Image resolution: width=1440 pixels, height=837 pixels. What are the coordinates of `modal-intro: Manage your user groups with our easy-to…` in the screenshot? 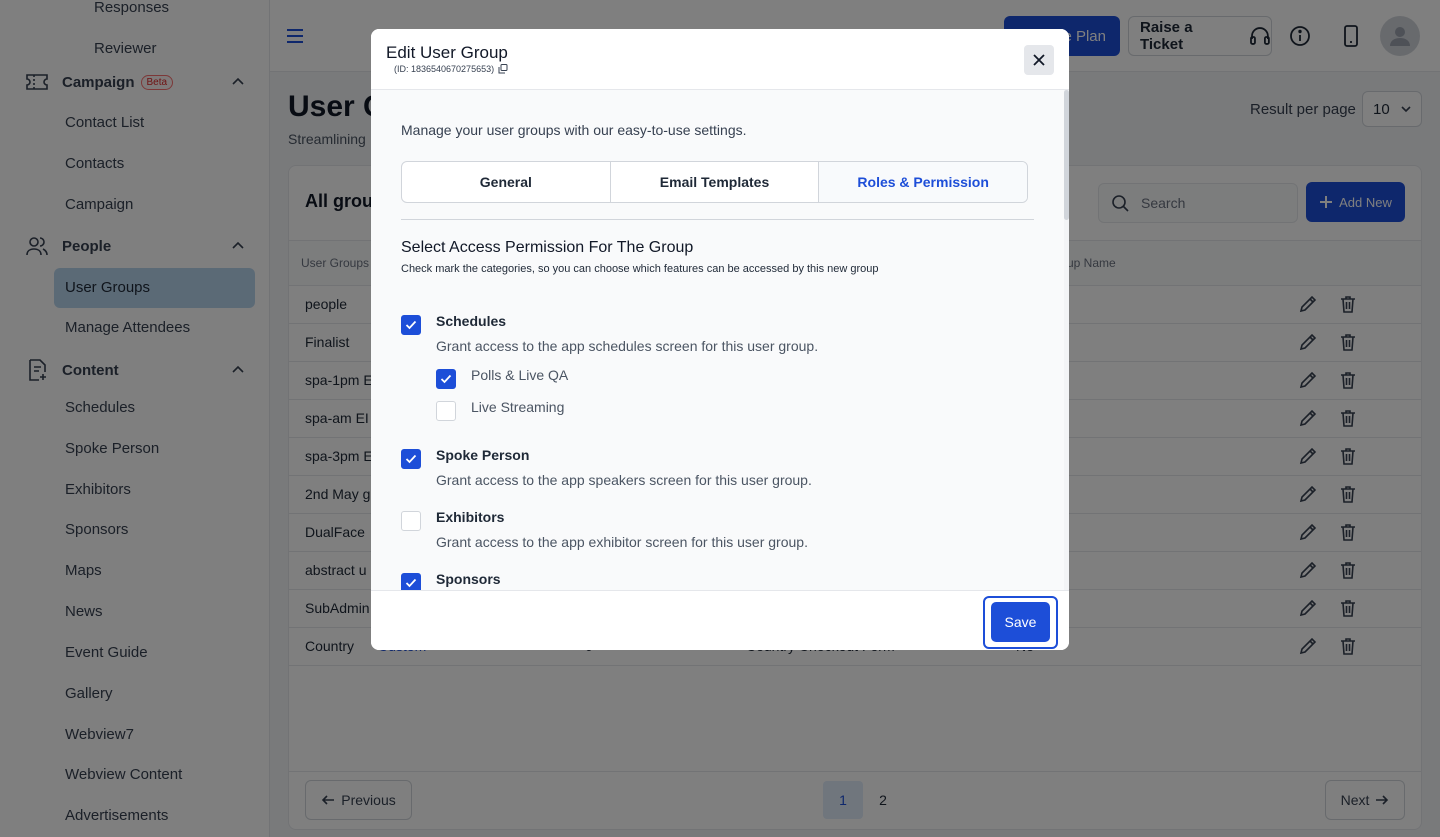 It's located at (574, 130).